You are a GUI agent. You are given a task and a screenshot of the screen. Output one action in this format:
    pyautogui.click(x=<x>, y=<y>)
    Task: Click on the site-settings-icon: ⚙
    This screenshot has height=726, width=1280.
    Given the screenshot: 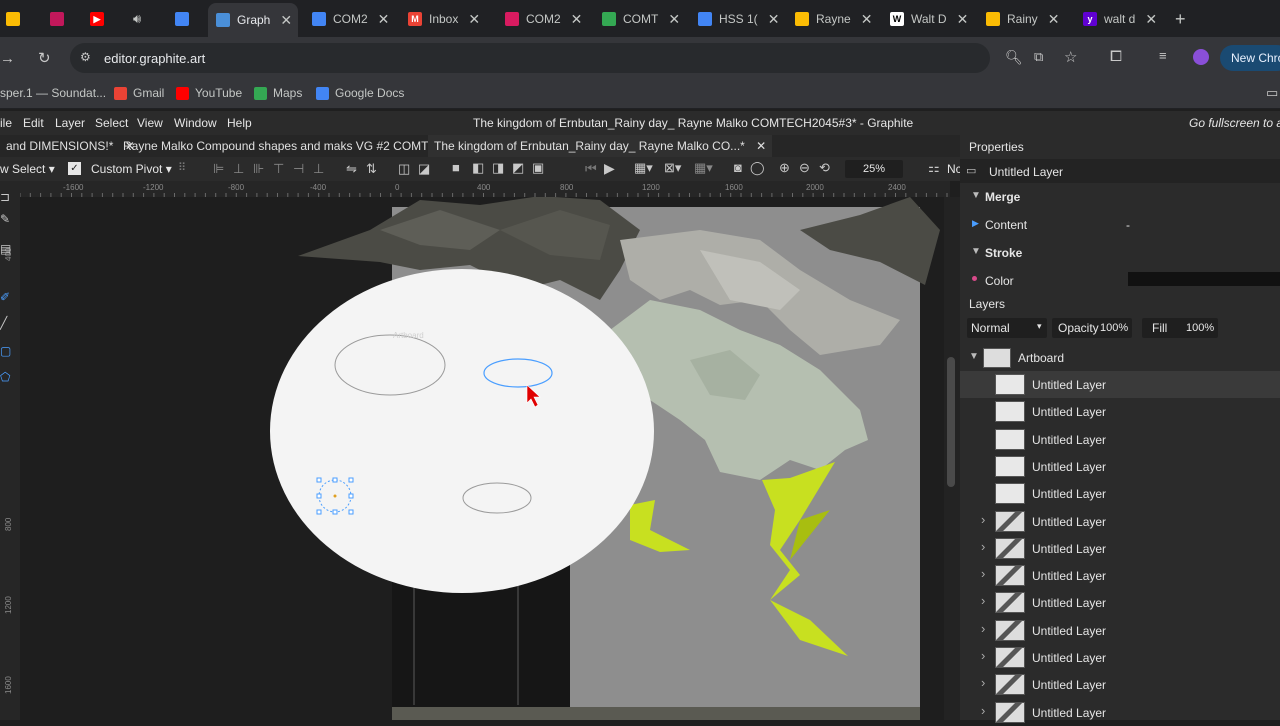 What is the action you would take?
    pyautogui.click(x=85, y=57)
    